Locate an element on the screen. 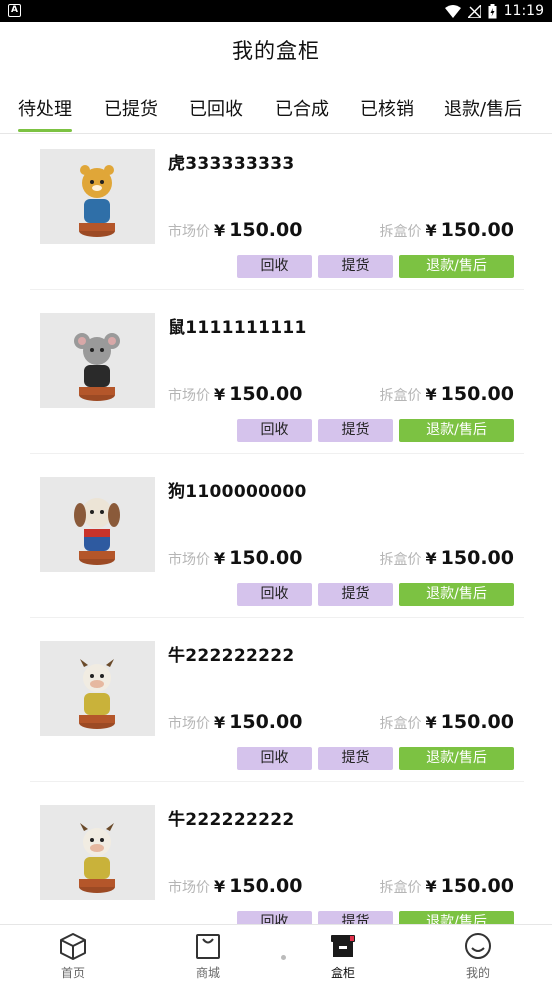 The height and width of the screenshot is (986, 552). tab-redeemed: 已核销 is located at coordinates (387, 110).